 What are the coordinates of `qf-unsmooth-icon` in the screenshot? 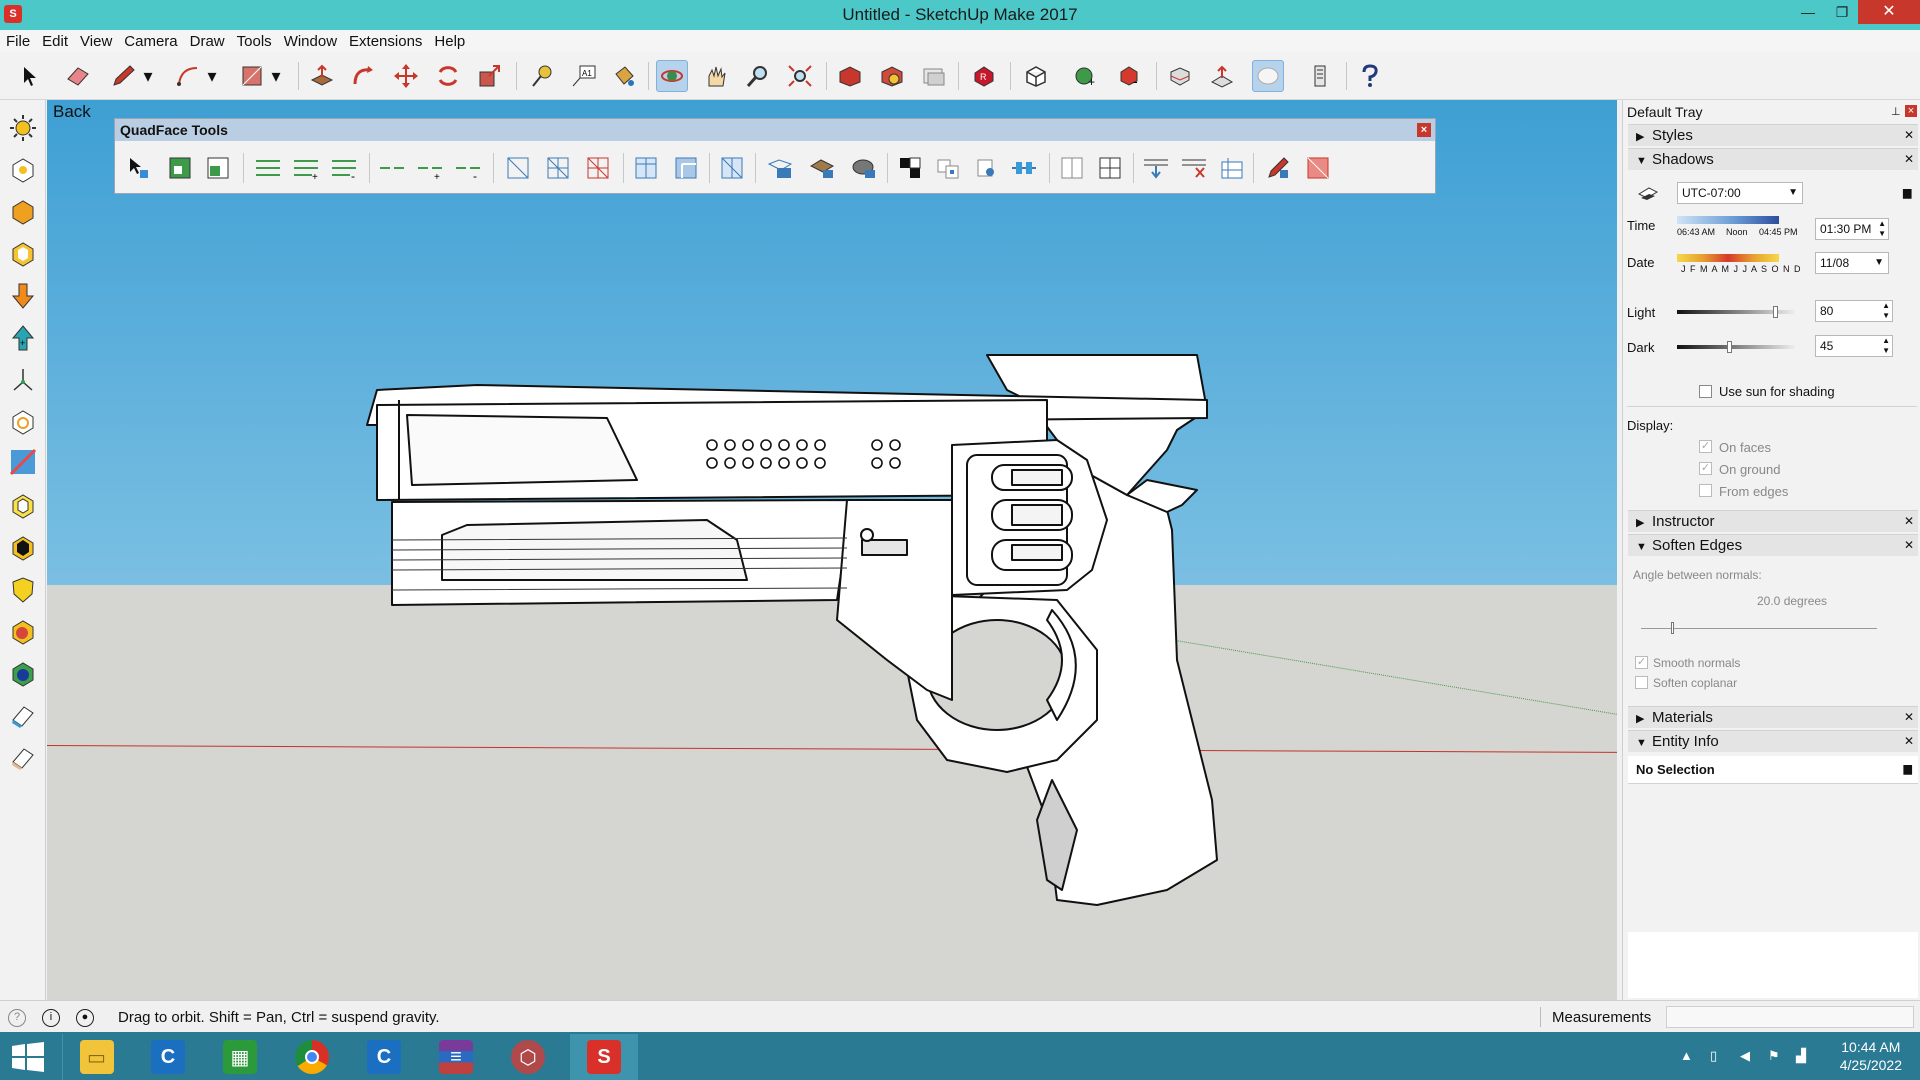 It's located at (948, 168).